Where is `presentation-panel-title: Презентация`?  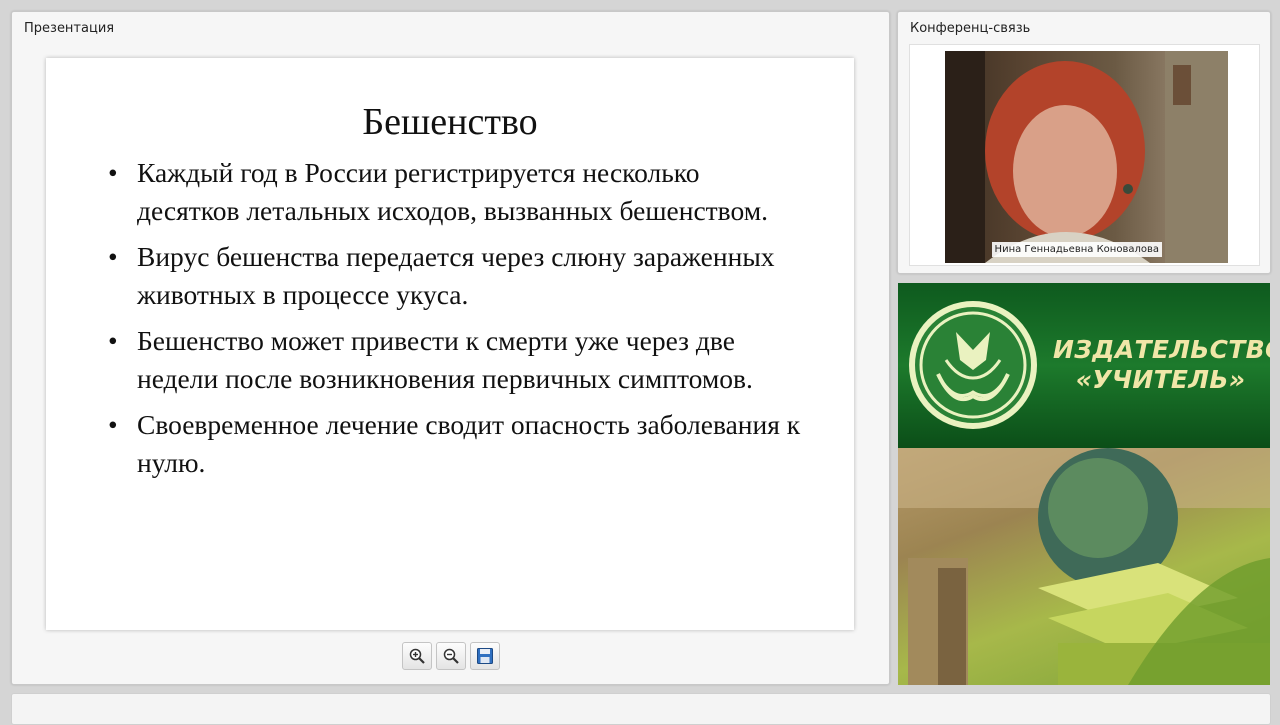 presentation-panel-title: Презентация is located at coordinates (69, 28).